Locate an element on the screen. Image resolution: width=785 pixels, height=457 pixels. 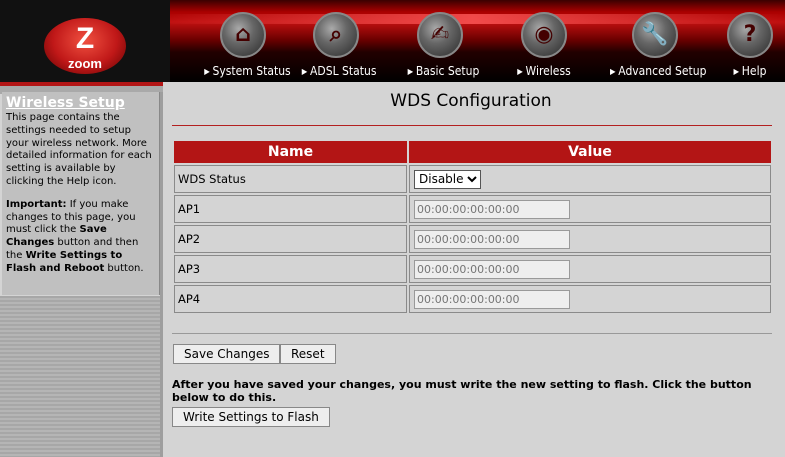
save-changes-button: Save Changes is located at coordinates (227, 354).